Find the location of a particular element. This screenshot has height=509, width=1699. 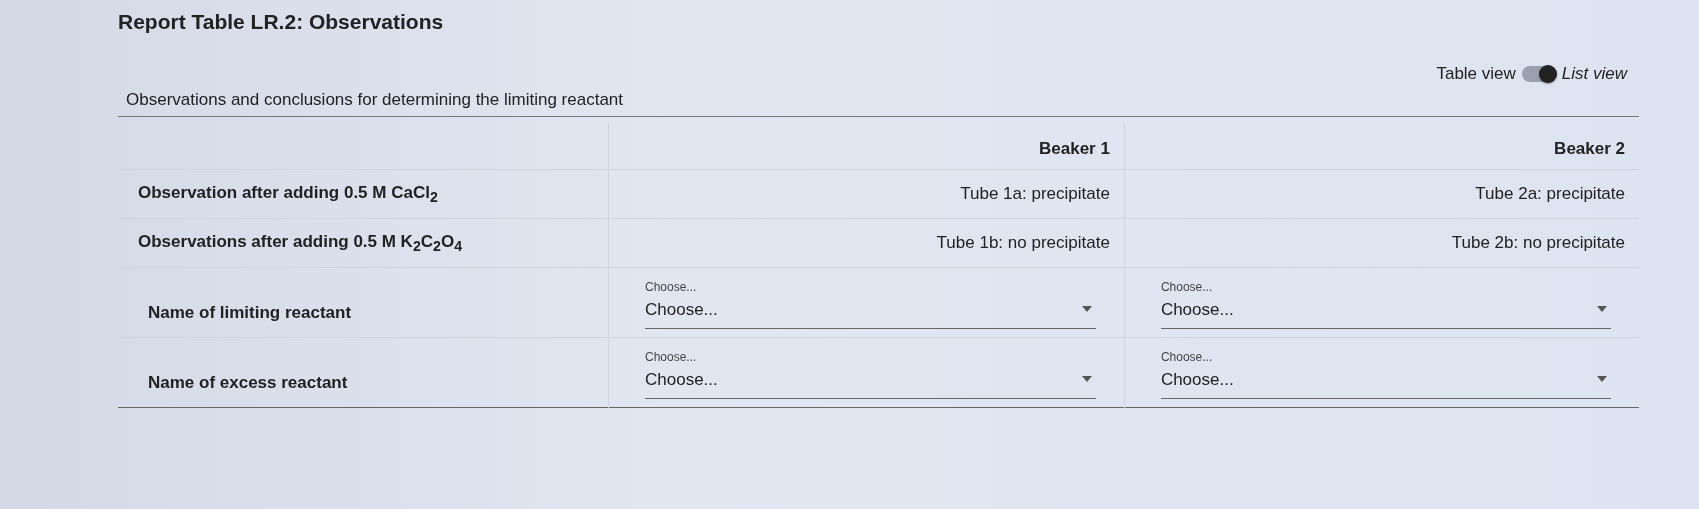

toggle-label: Table view is located at coordinates (1476, 74).